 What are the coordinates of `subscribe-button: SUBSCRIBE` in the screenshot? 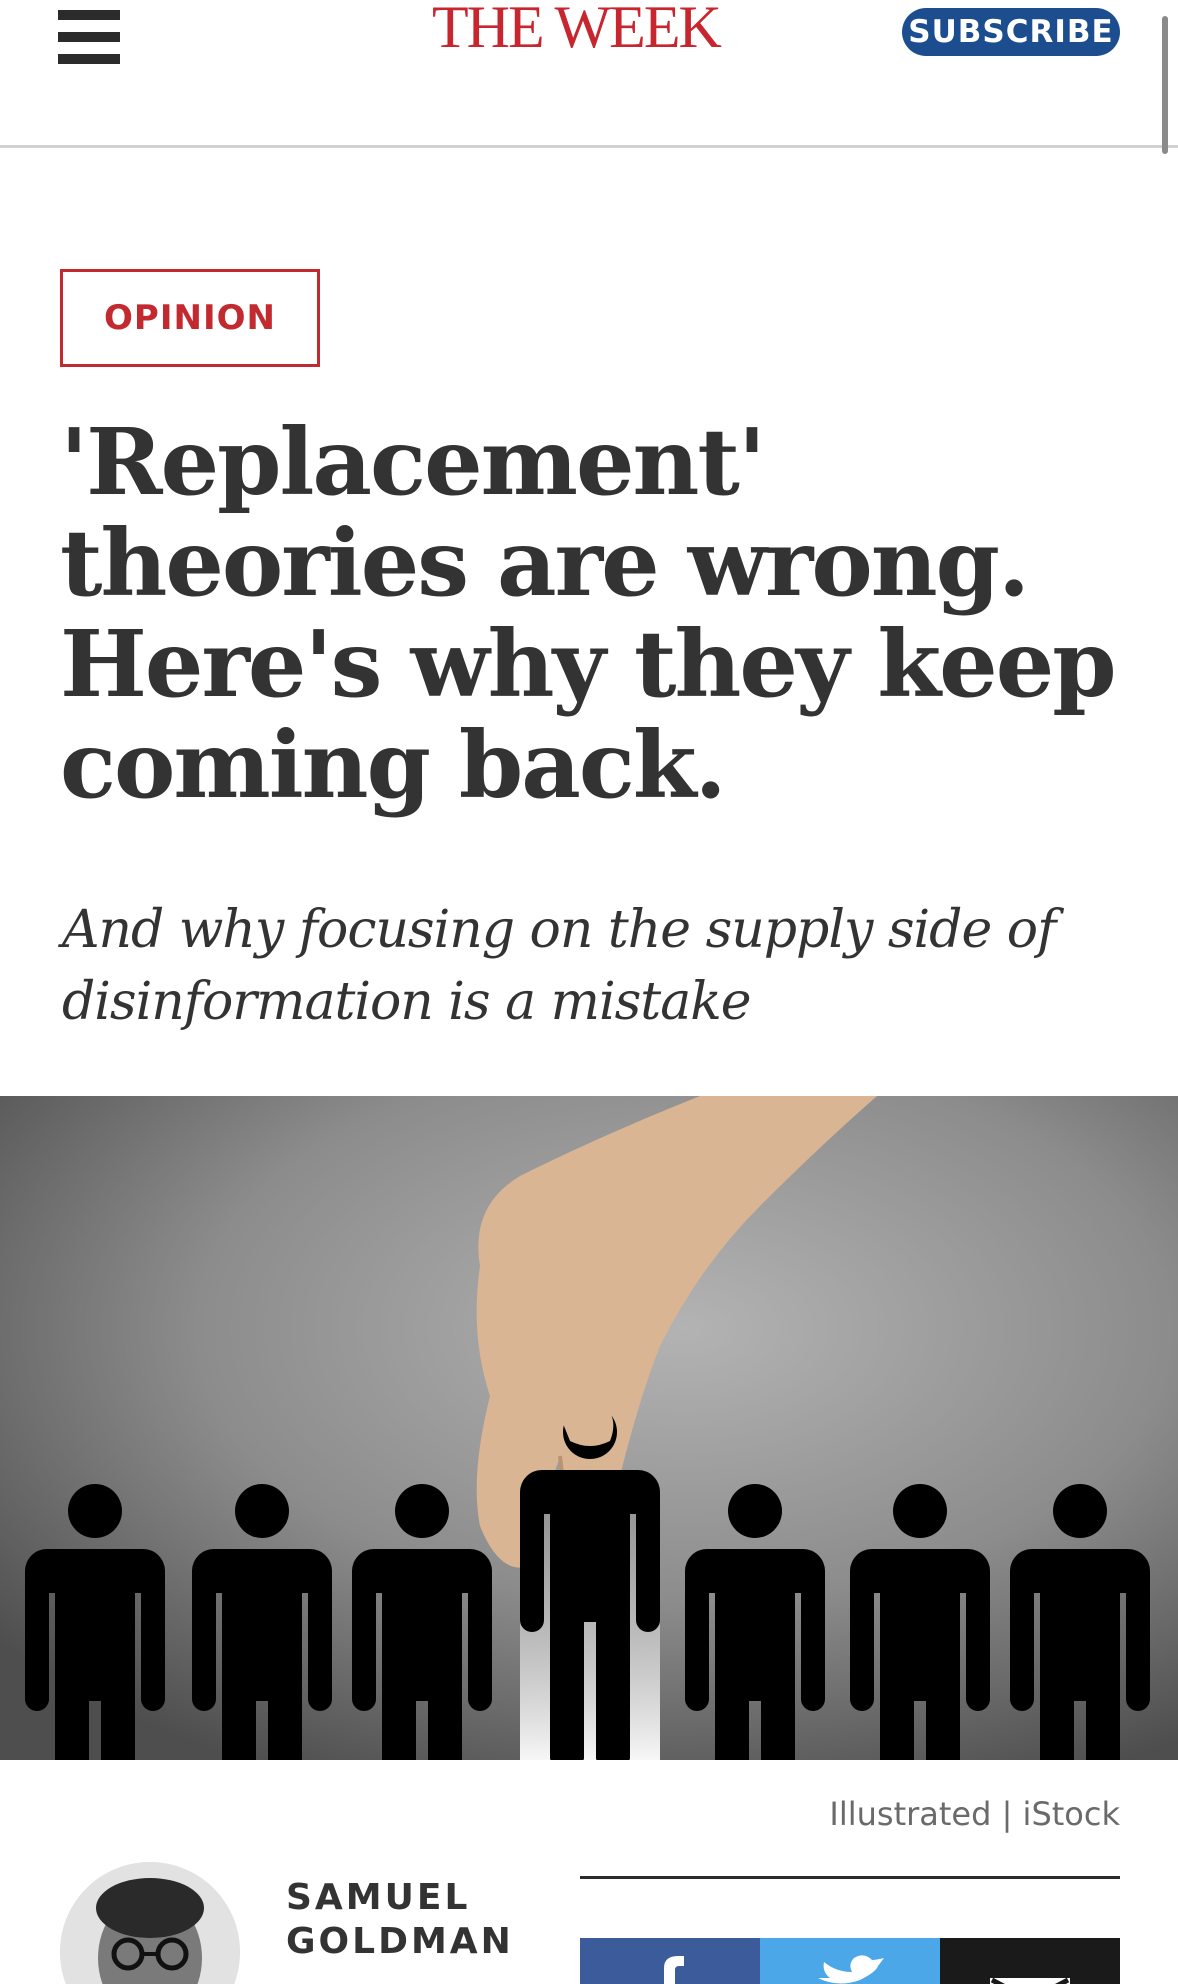 It's located at (1011, 32).